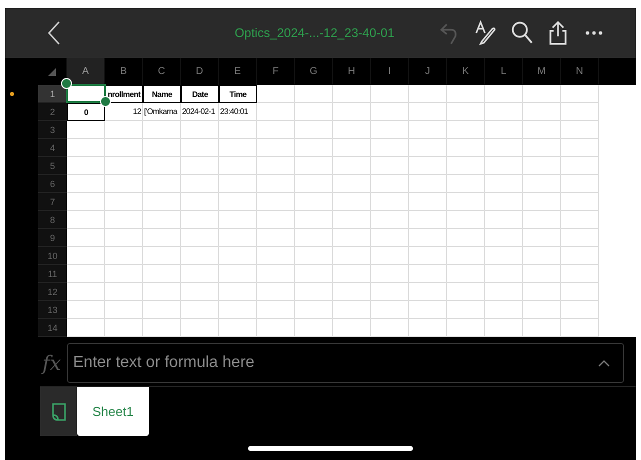  I want to click on sheet-icon, so click(58, 412).